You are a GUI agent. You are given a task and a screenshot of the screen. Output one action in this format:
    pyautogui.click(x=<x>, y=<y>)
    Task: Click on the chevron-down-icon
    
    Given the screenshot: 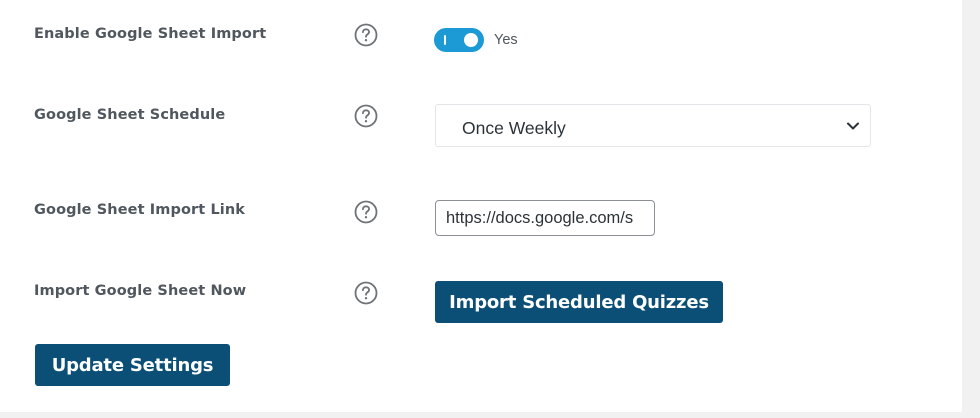 What is the action you would take?
    pyautogui.click(x=853, y=126)
    